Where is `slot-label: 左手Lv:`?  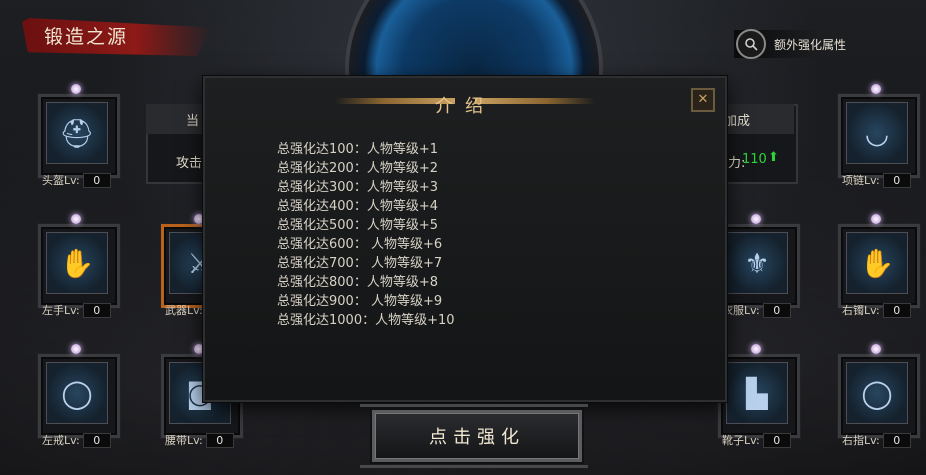 slot-label: 左手Lv: is located at coordinates (61, 310).